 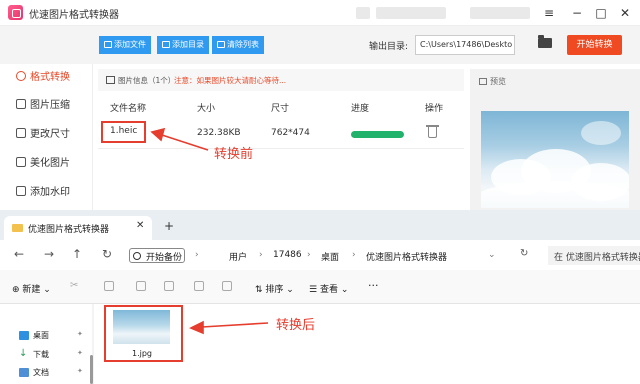 I want to click on start-convert-button: 开始转换, so click(x=594, y=45).